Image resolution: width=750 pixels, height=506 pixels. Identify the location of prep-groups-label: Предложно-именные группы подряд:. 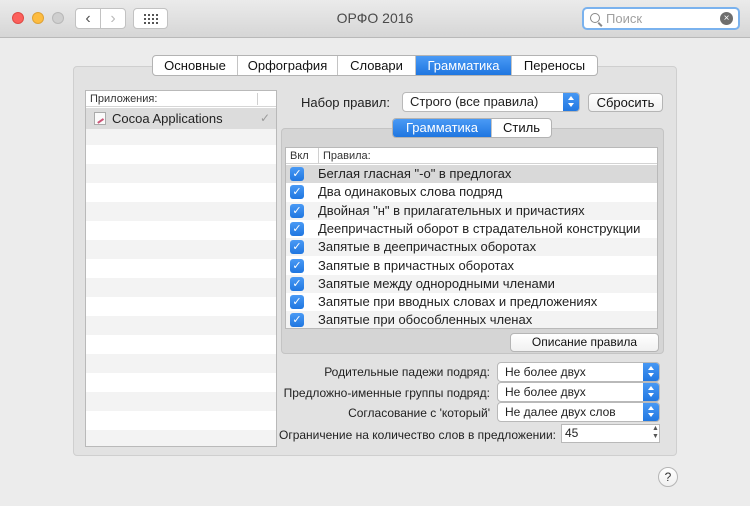
(386, 393).